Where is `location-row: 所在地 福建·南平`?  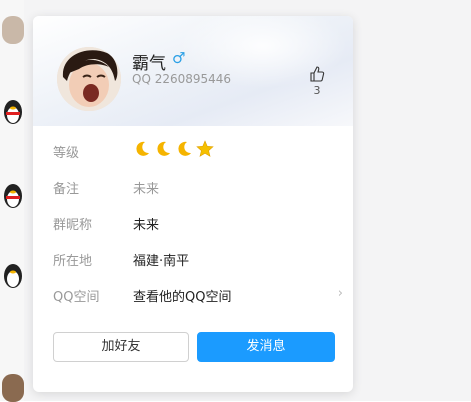
location-row: 所在地 福建·南平 is located at coordinates (198, 260).